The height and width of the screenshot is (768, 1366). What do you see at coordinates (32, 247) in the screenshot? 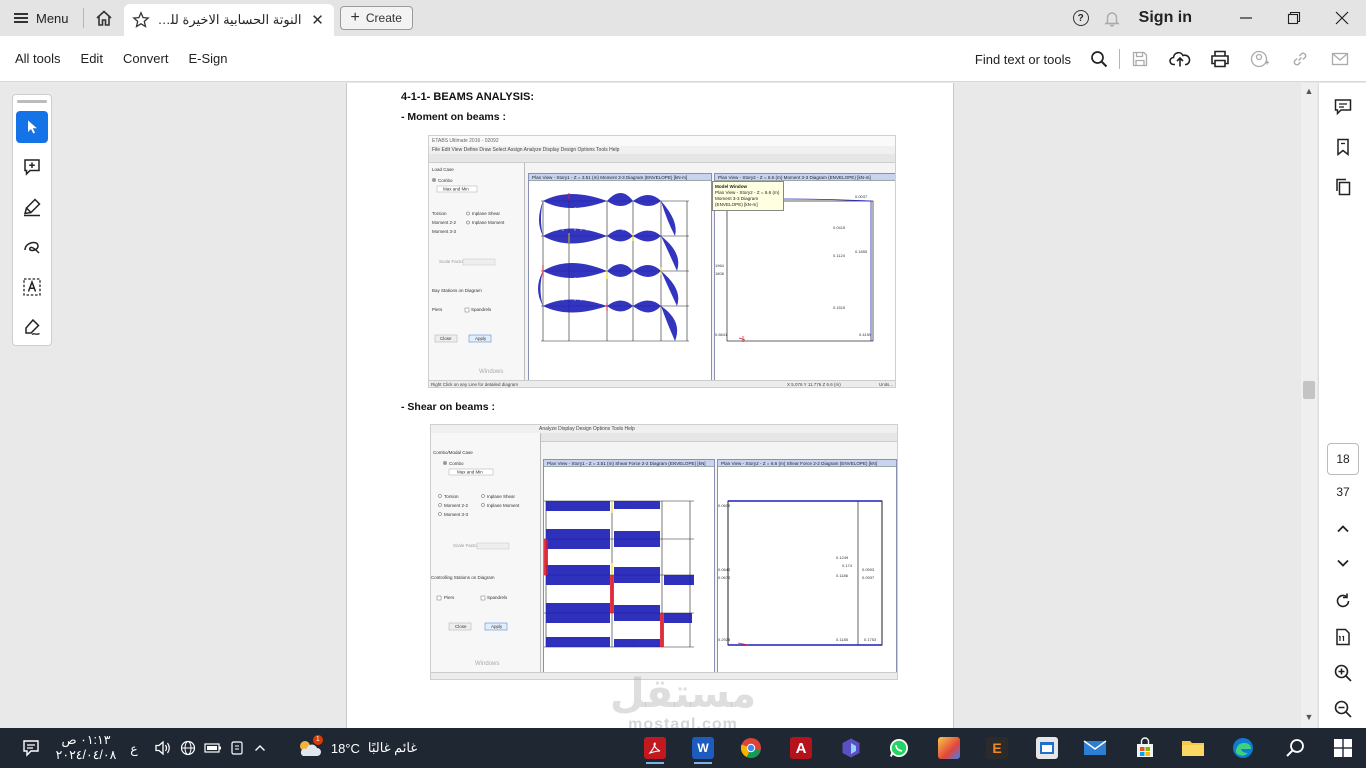
I see `draw-tool` at bounding box center [32, 247].